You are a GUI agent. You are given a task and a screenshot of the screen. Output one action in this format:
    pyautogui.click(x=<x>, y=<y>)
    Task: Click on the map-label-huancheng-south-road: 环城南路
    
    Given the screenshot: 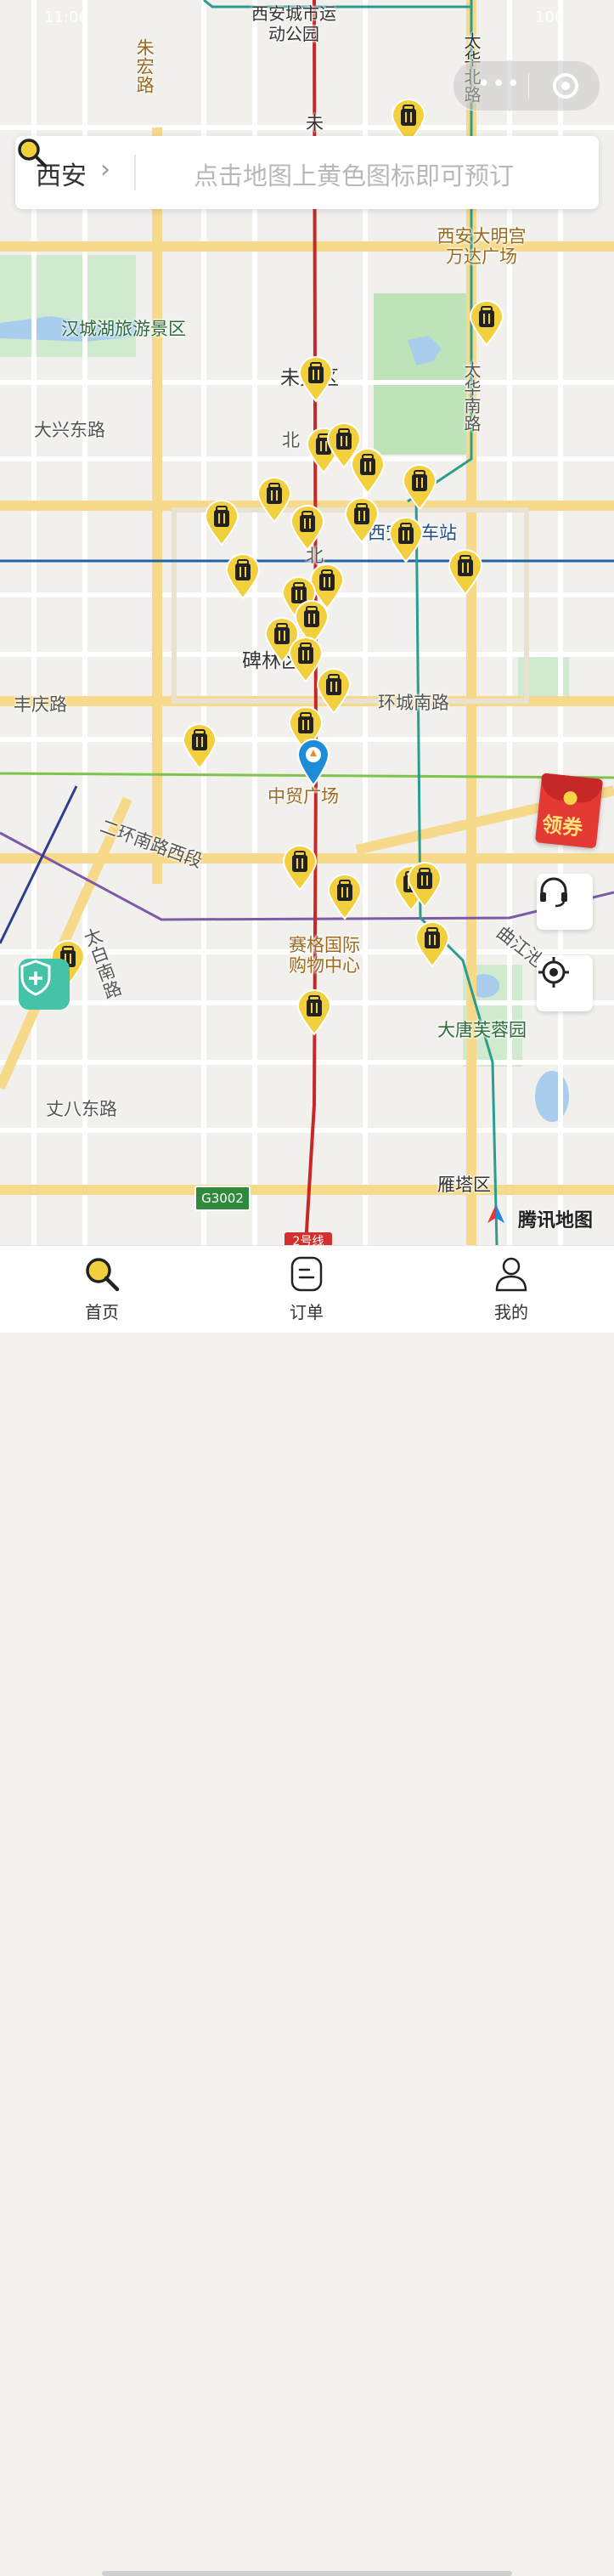 What is the action you would take?
    pyautogui.click(x=414, y=703)
    